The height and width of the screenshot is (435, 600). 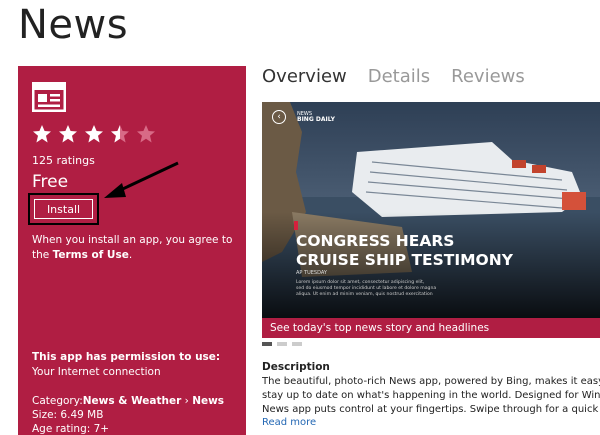 I want to click on category: Category:News & Weather › News, so click(x=128, y=401).